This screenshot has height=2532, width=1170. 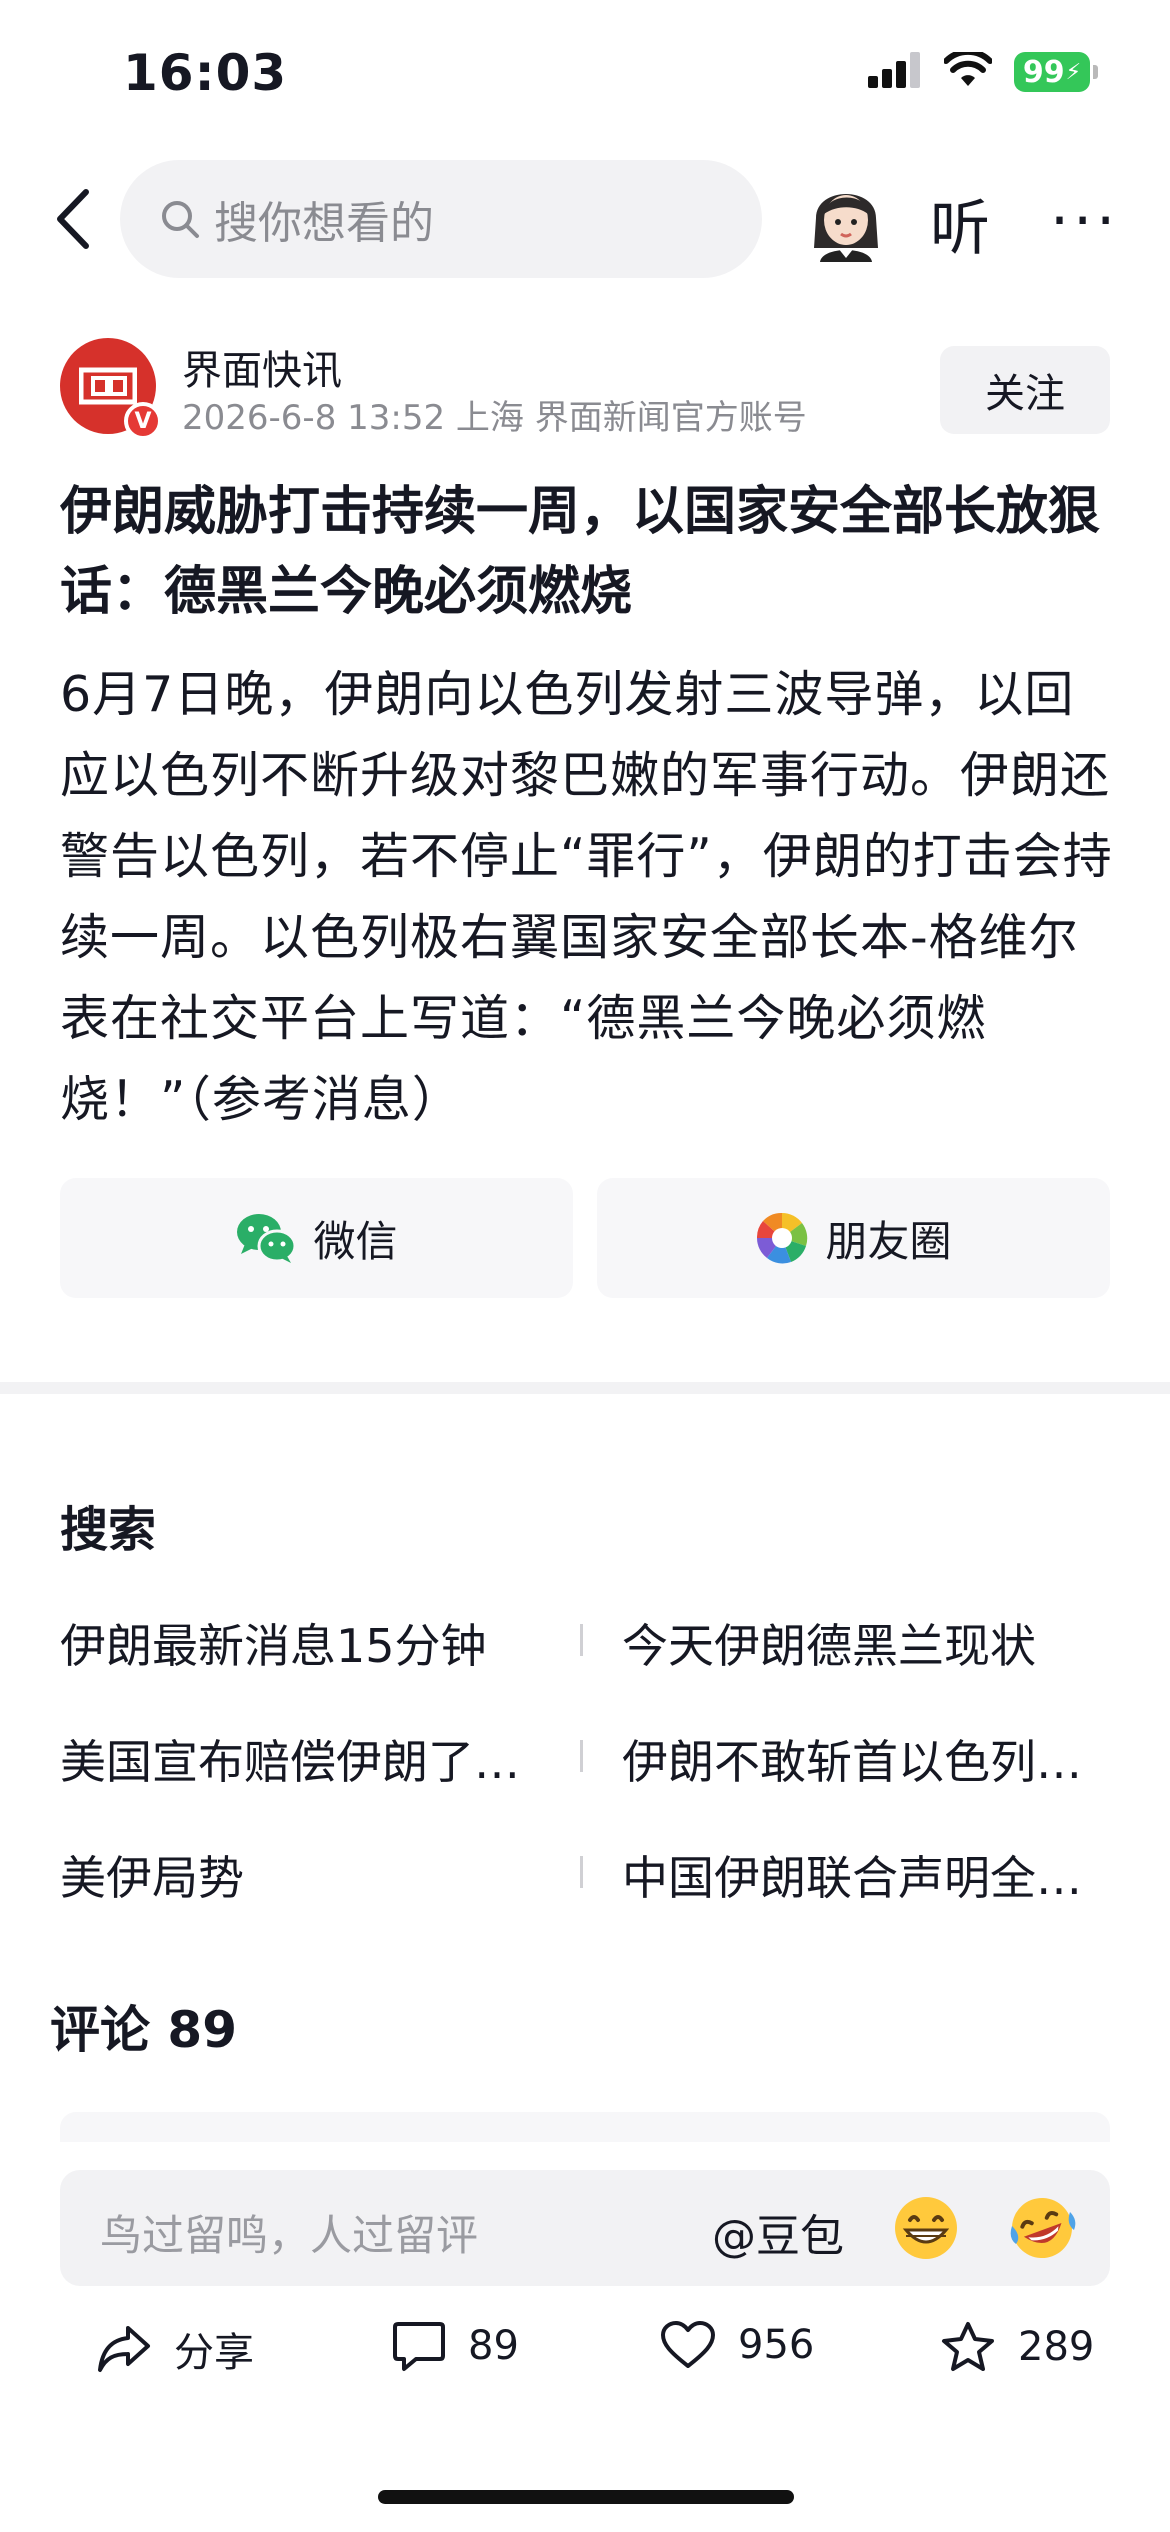 I want to click on search-placeholder: 搜你想看的, so click(x=324, y=223).